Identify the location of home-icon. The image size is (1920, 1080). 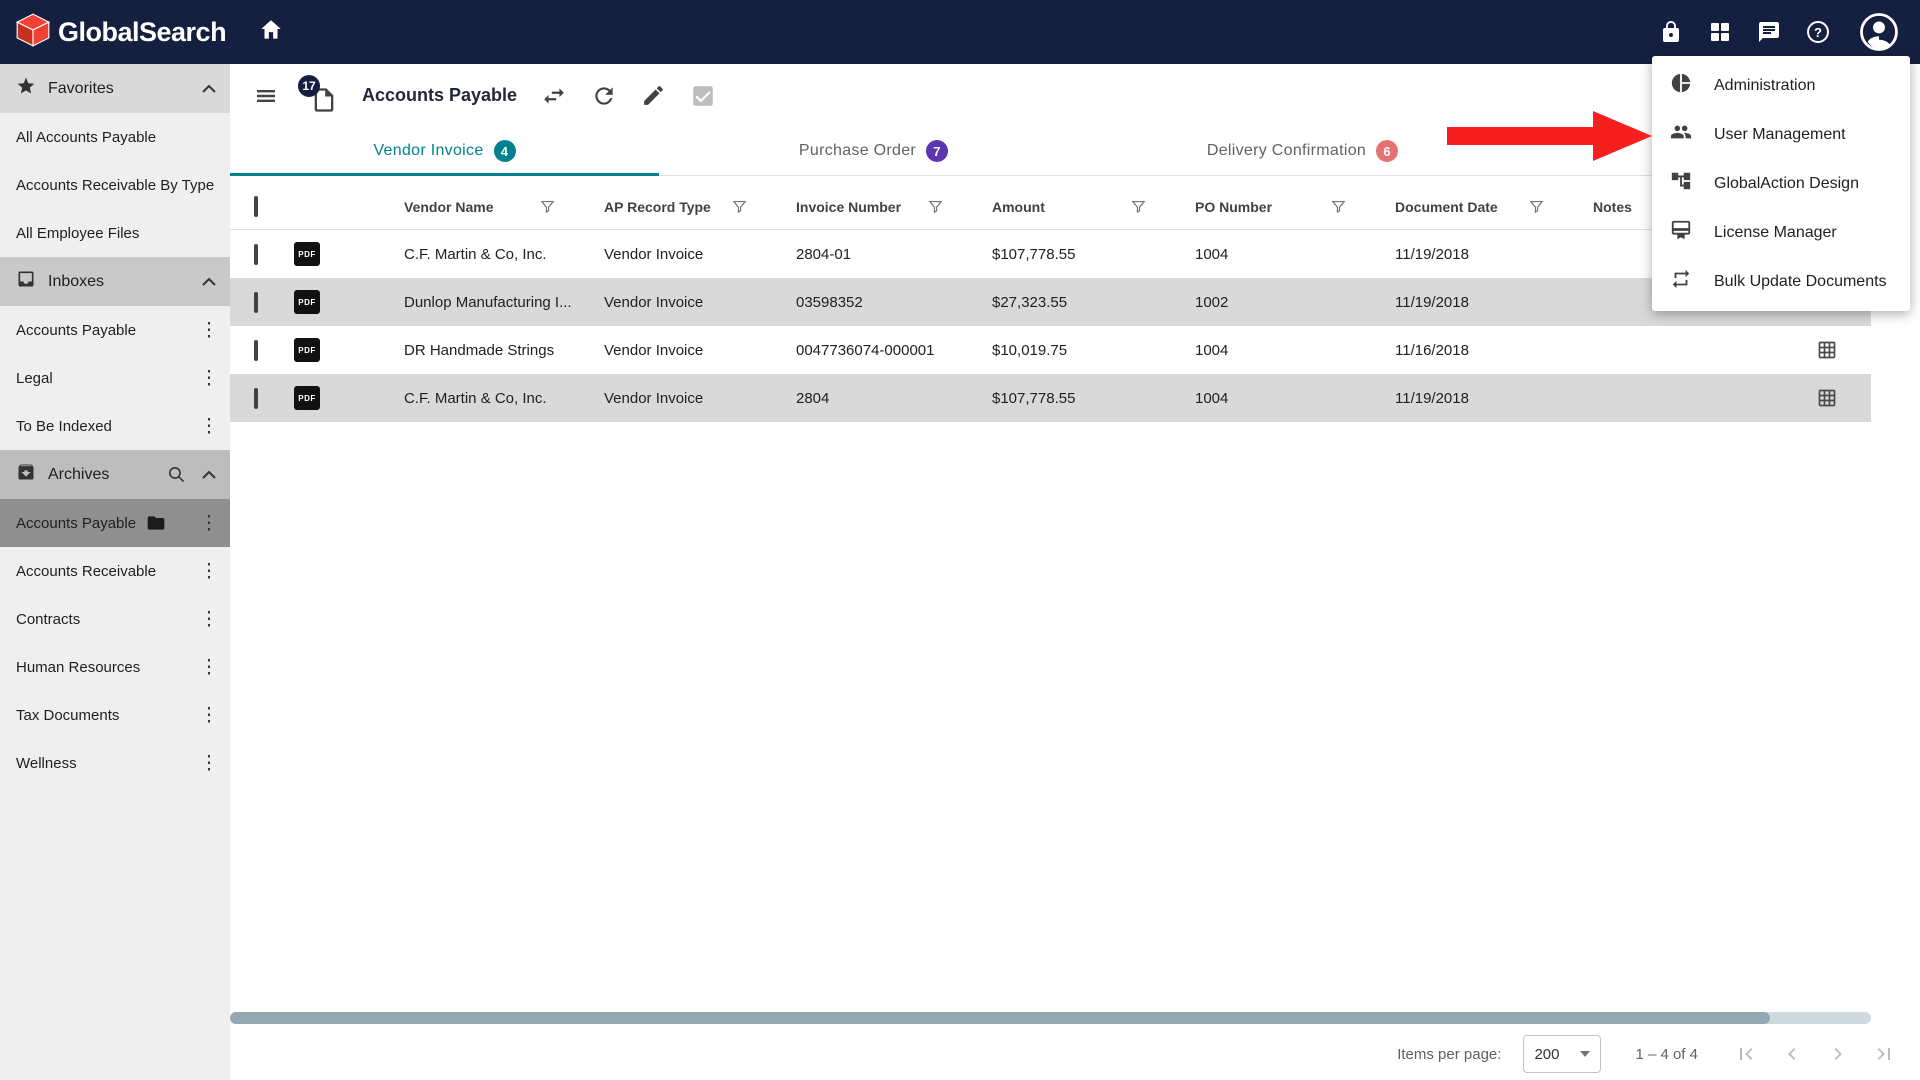
(271, 32).